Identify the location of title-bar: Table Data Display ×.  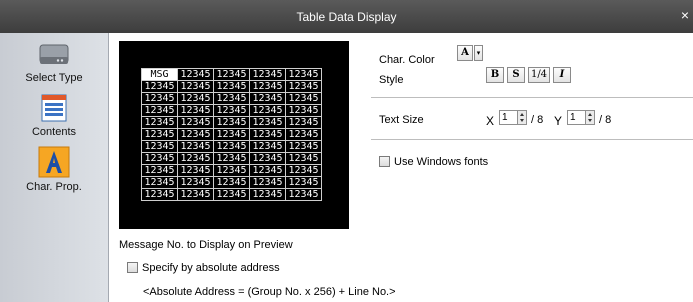
(346, 16).